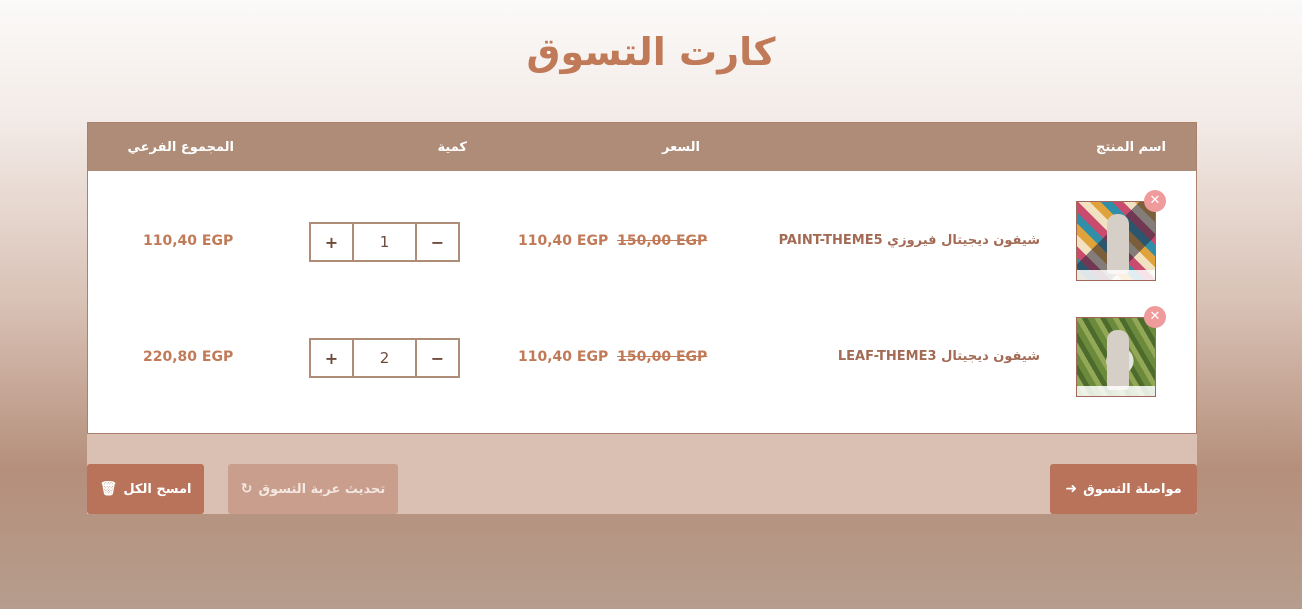  What do you see at coordinates (322, 489) in the screenshot?
I see `update-cart-label: تحديث عربة التسوق` at bounding box center [322, 489].